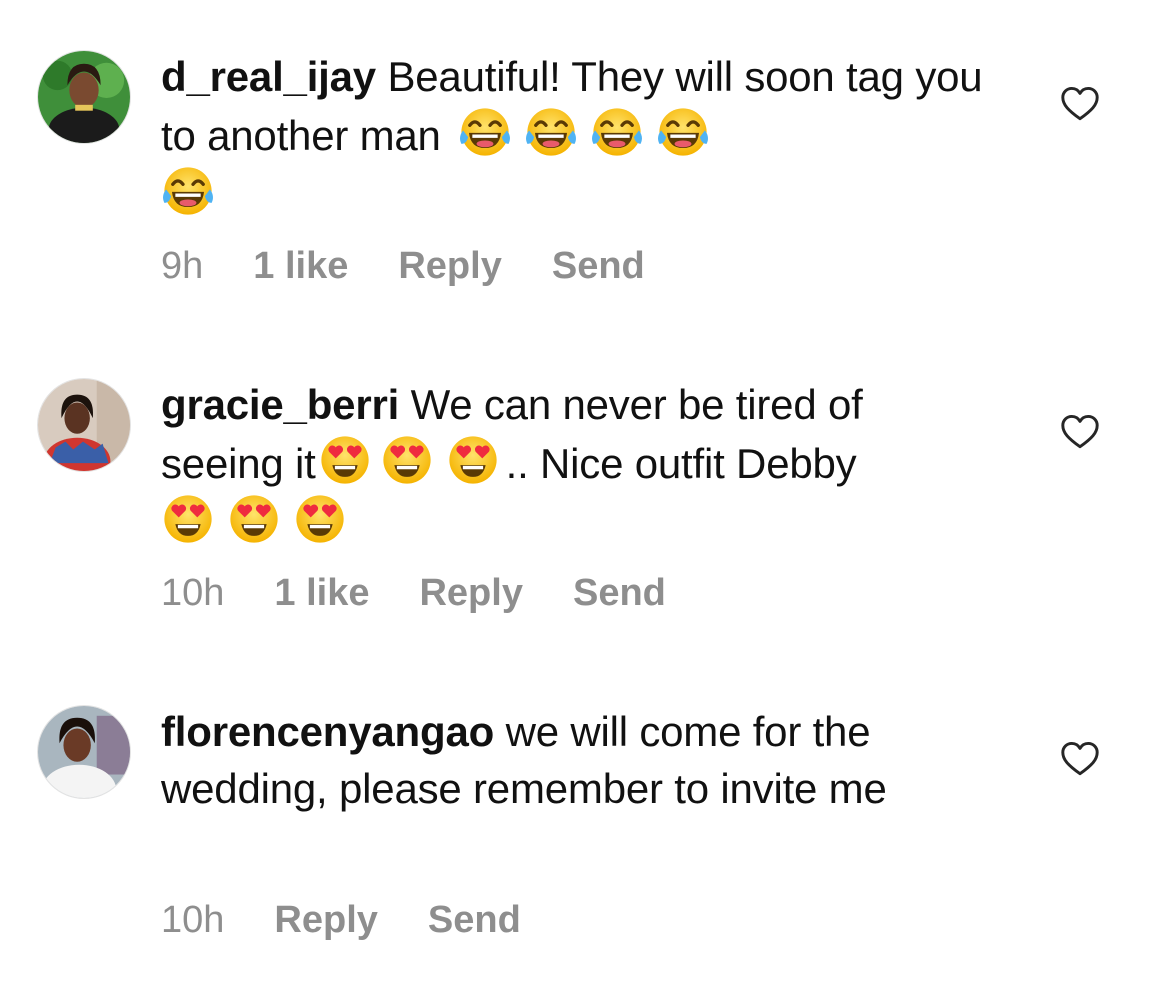  I want to click on comment-username: florencenyangao, so click(327, 731).